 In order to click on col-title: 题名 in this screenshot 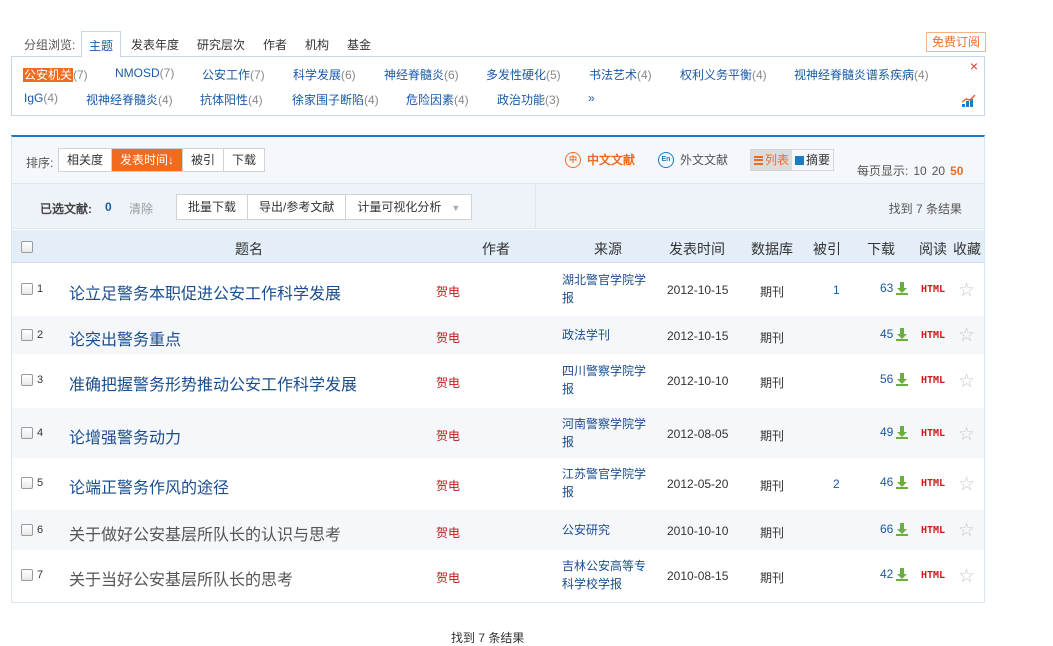, I will do `click(249, 249)`.